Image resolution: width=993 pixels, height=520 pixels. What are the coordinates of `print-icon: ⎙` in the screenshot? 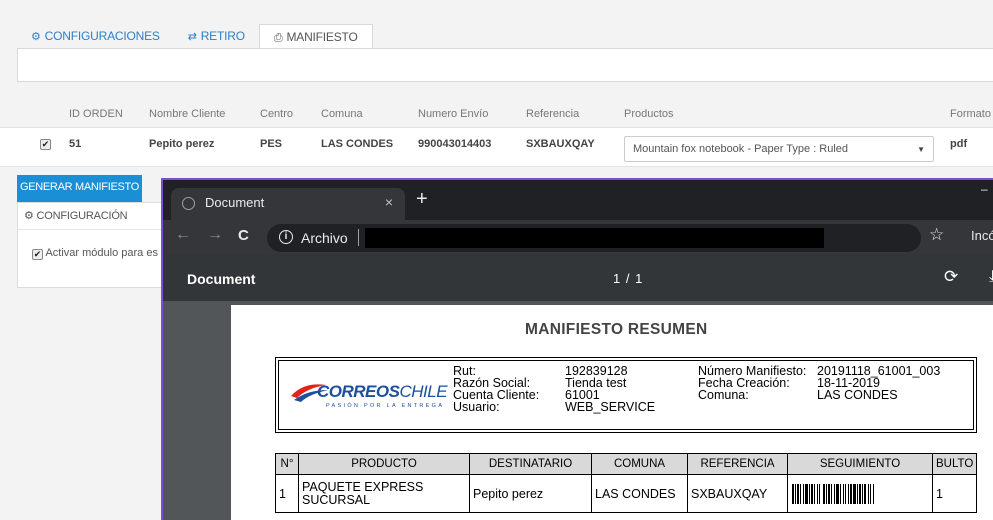 It's located at (278, 38).